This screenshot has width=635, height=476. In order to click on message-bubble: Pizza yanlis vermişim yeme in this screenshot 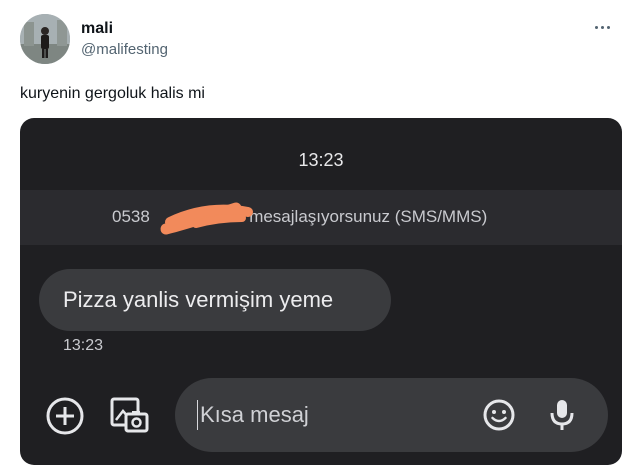, I will do `click(215, 300)`.